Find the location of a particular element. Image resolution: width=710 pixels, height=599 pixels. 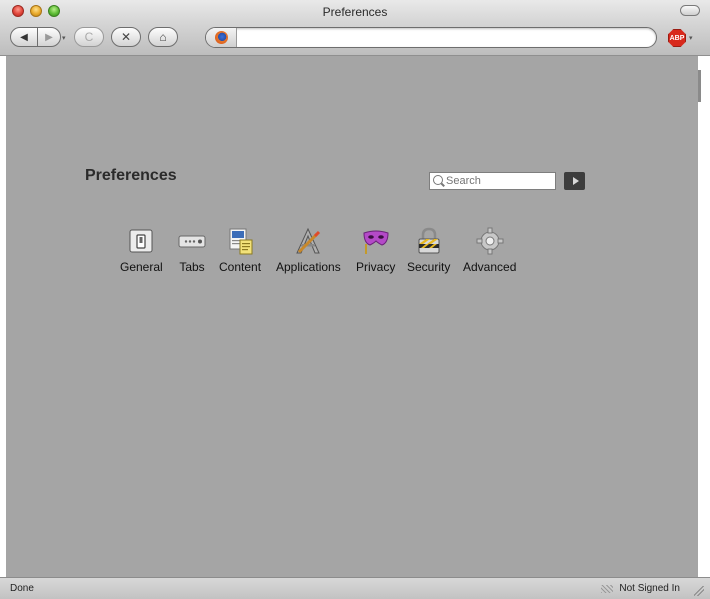

window-title: Preferences is located at coordinates (355, 12).